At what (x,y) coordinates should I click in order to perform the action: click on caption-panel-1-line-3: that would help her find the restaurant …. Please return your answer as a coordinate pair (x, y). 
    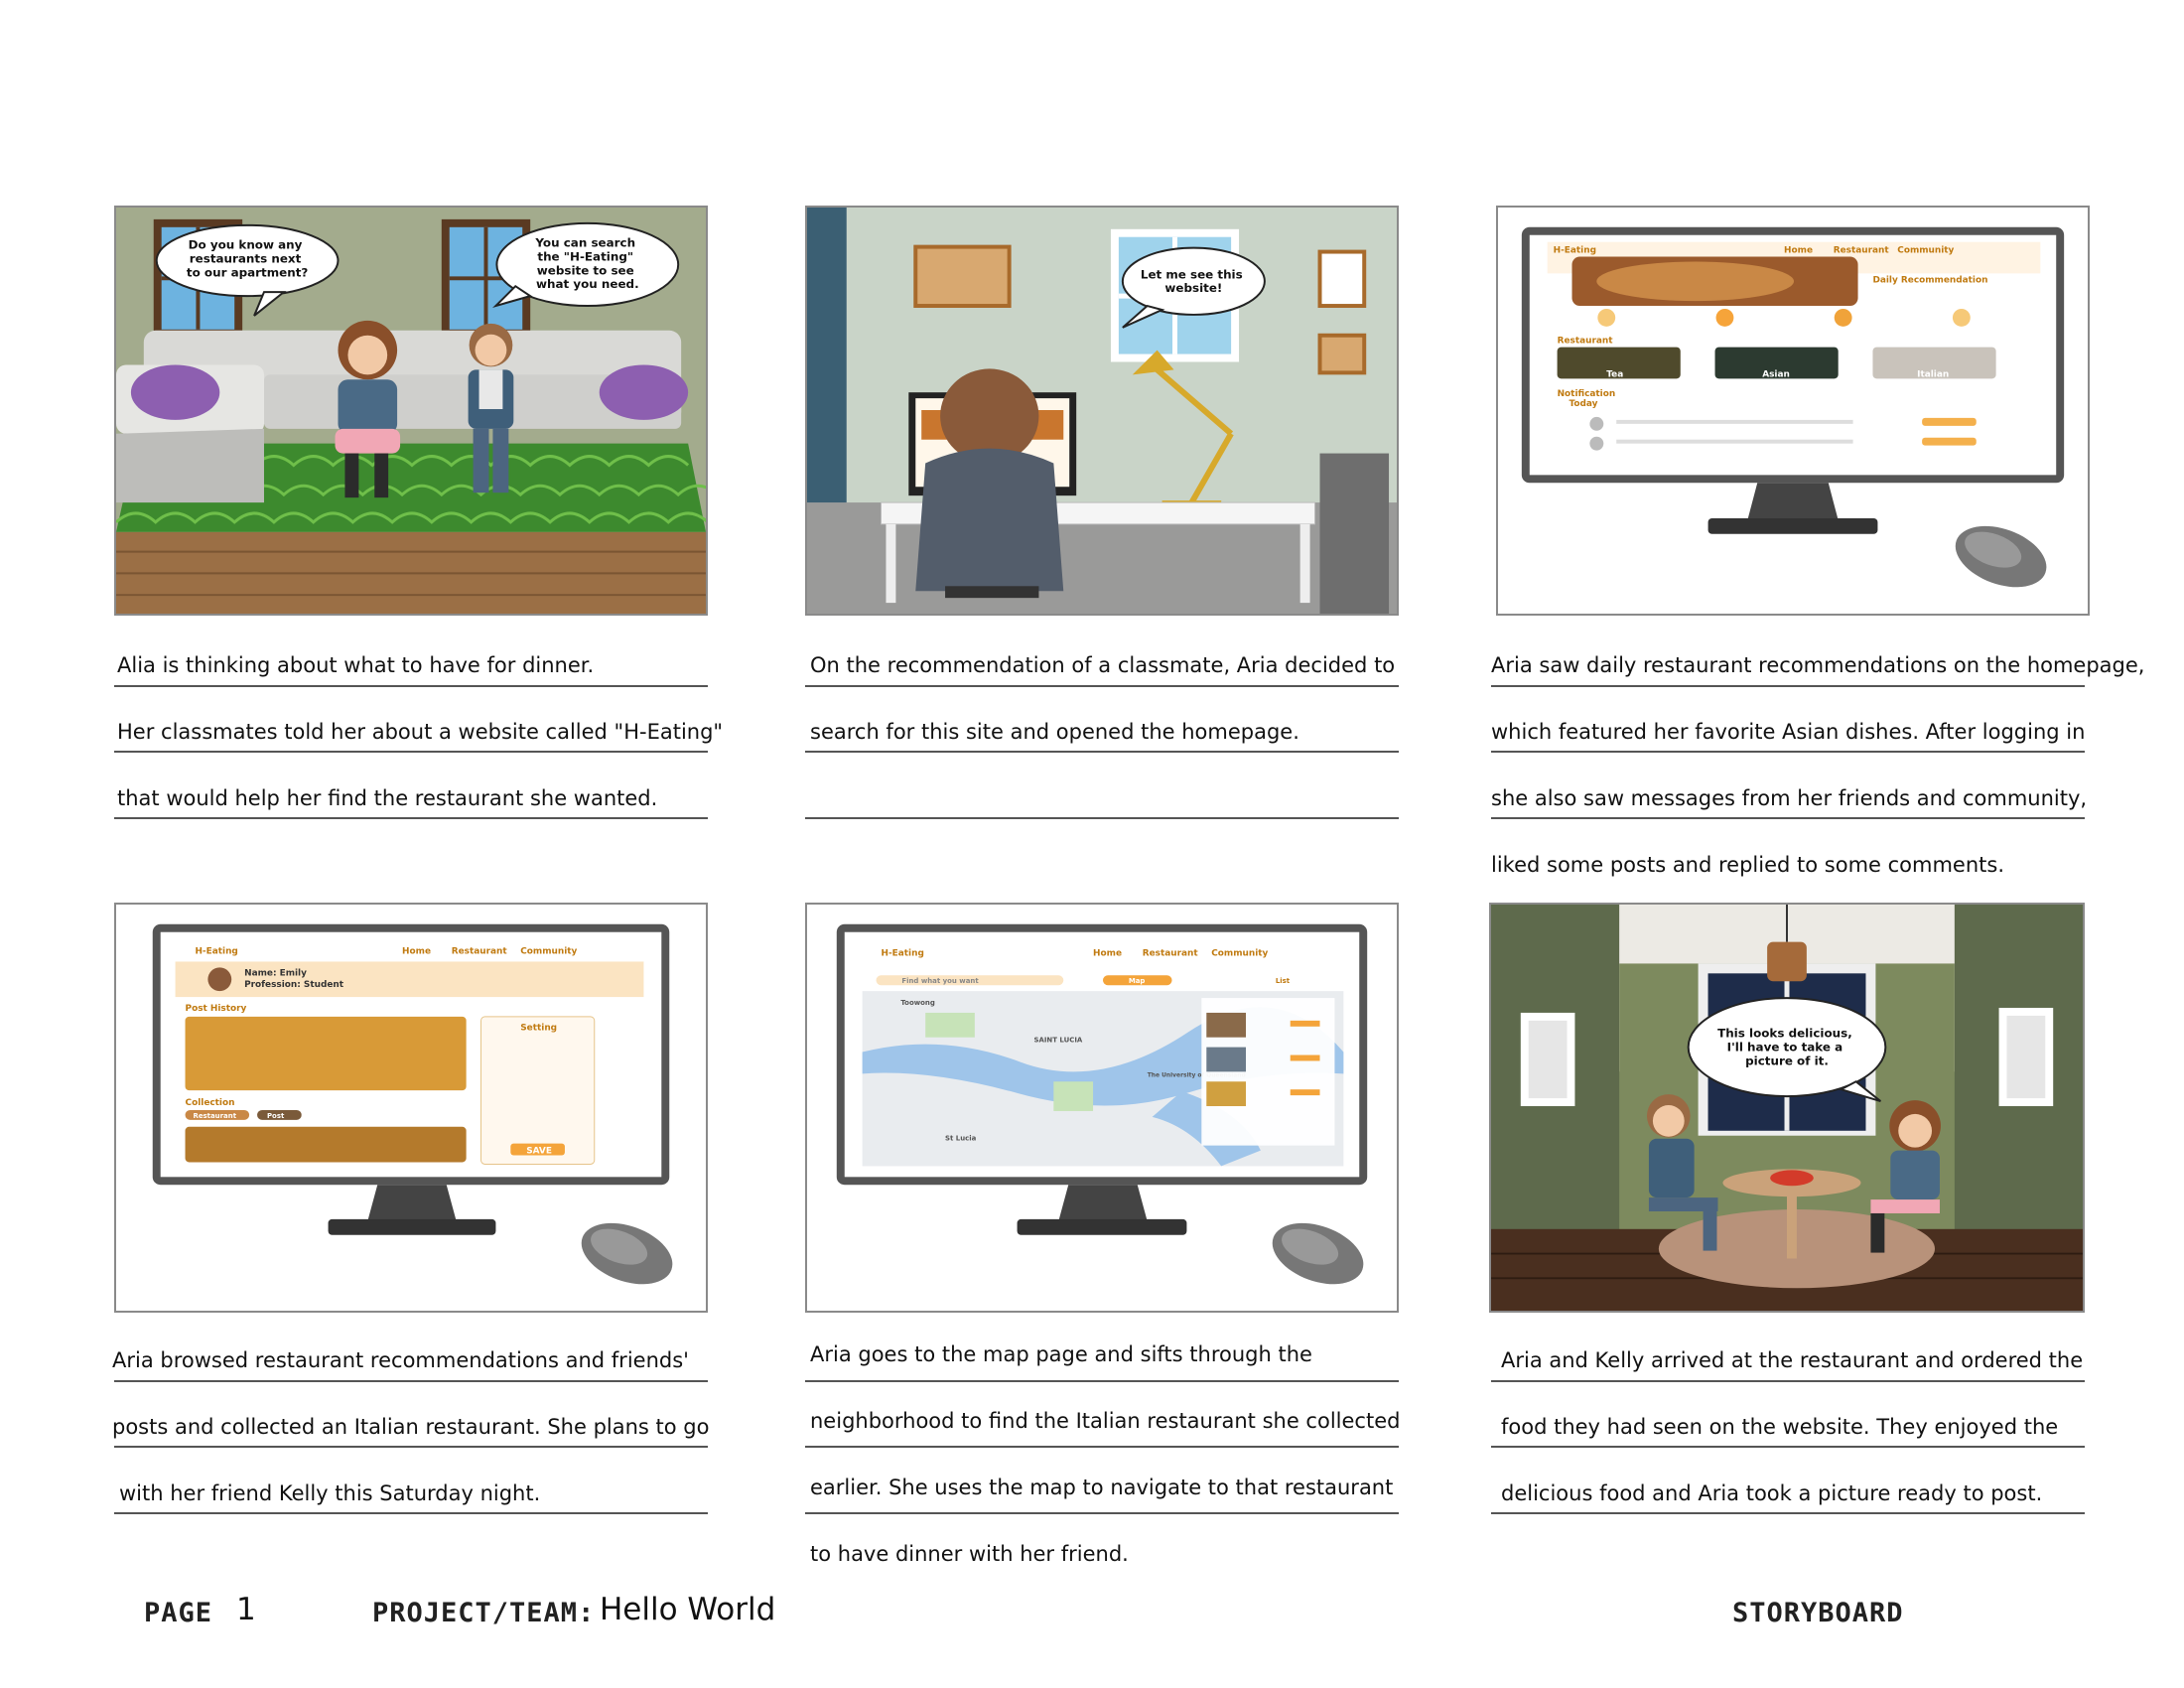
    Looking at the image, I should click on (387, 798).